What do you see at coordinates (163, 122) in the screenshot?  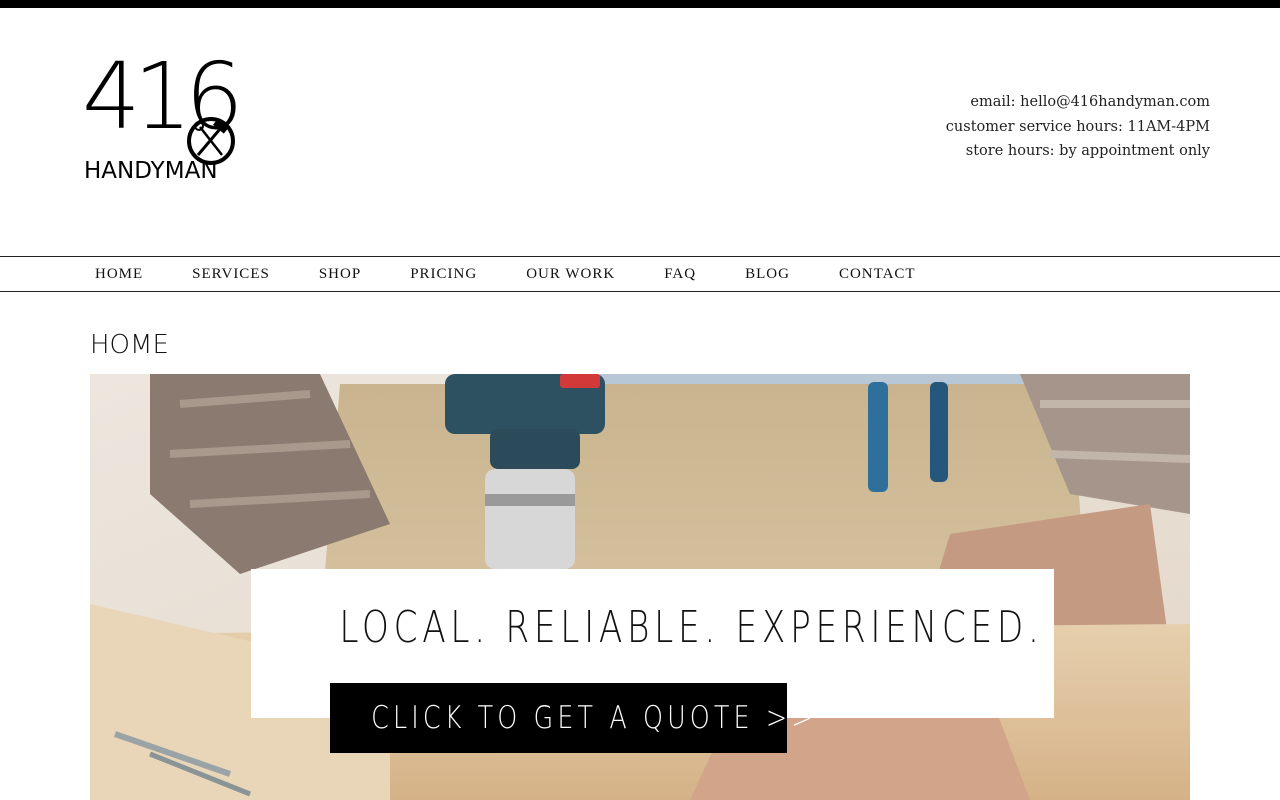 I see `site-logo: 416 HANDYMAN` at bounding box center [163, 122].